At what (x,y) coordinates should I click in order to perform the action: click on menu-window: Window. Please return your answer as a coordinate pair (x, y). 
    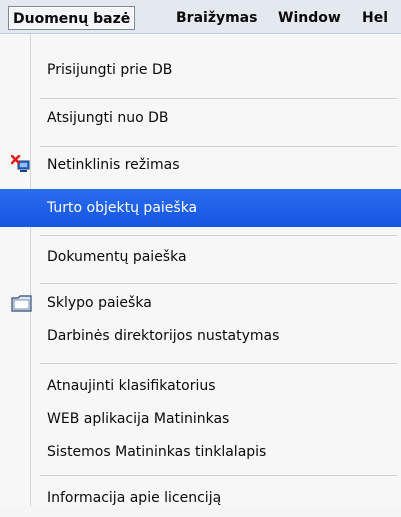
    Looking at the image, I should click on (309, 18).